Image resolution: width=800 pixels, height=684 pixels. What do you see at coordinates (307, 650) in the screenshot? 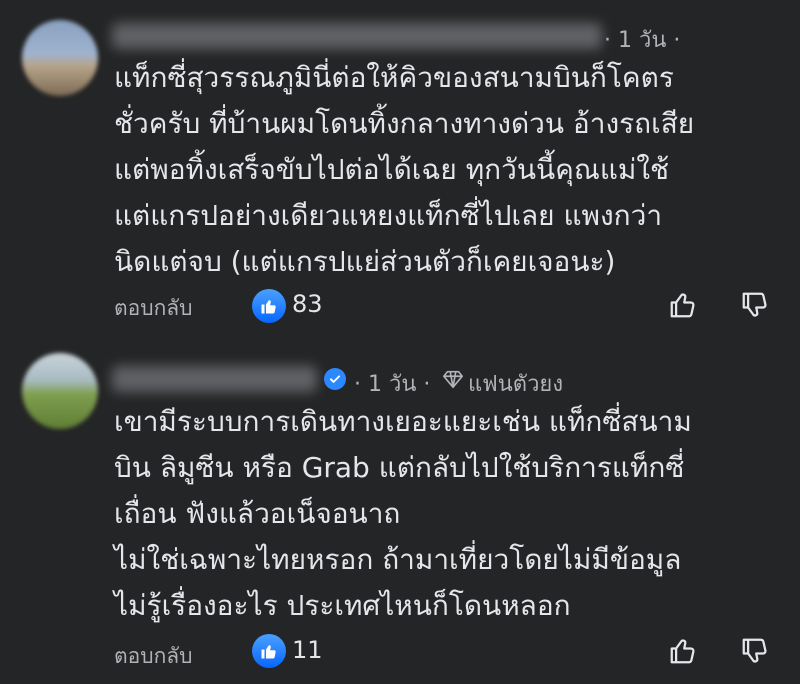
I see `like-count: 11` at bounding box center [307, 650].